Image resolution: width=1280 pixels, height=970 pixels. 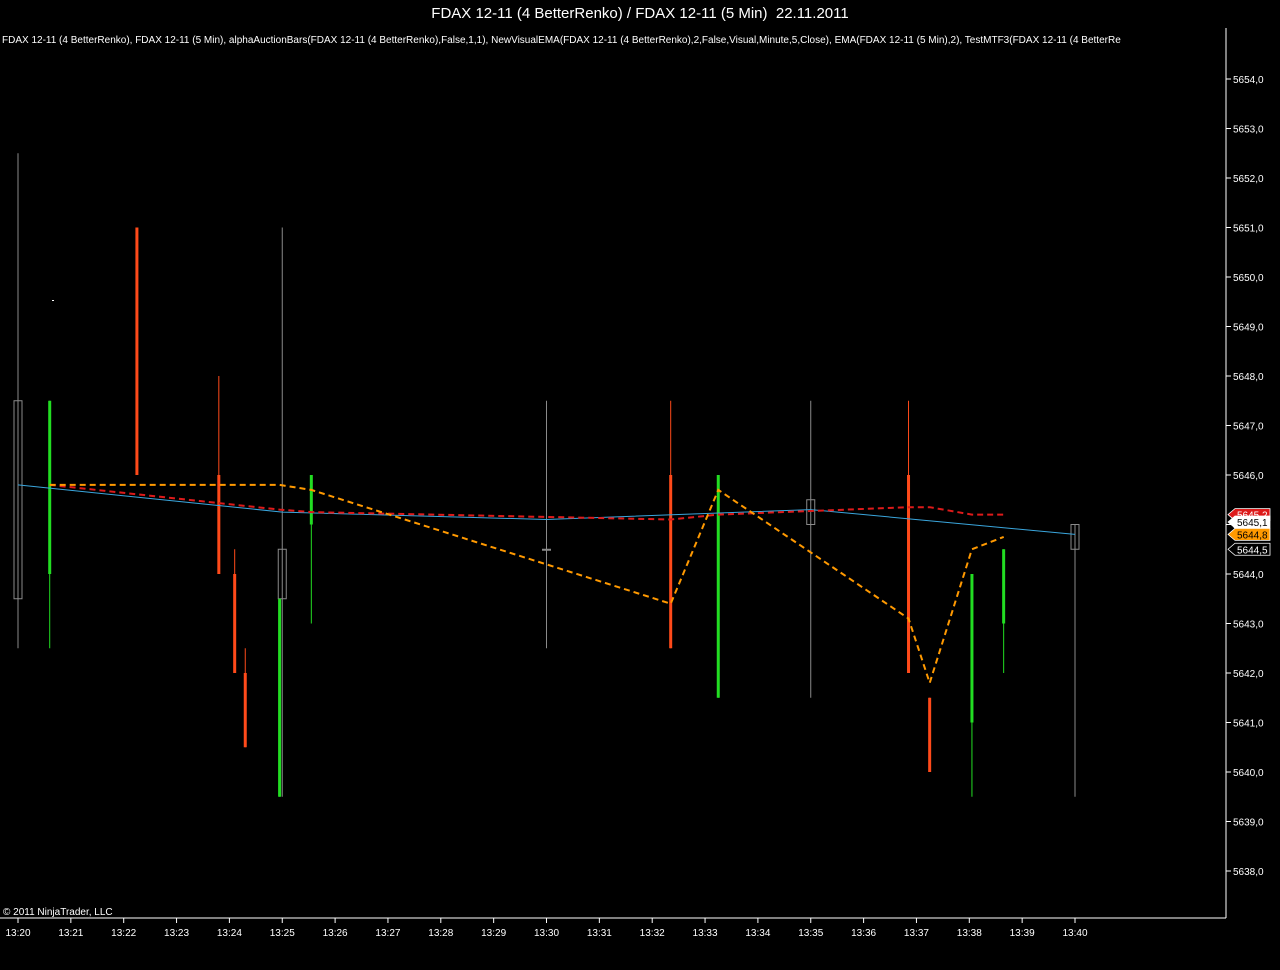 I want to click on price-marker-label: 5645,1, so click(x=1252, y=523).